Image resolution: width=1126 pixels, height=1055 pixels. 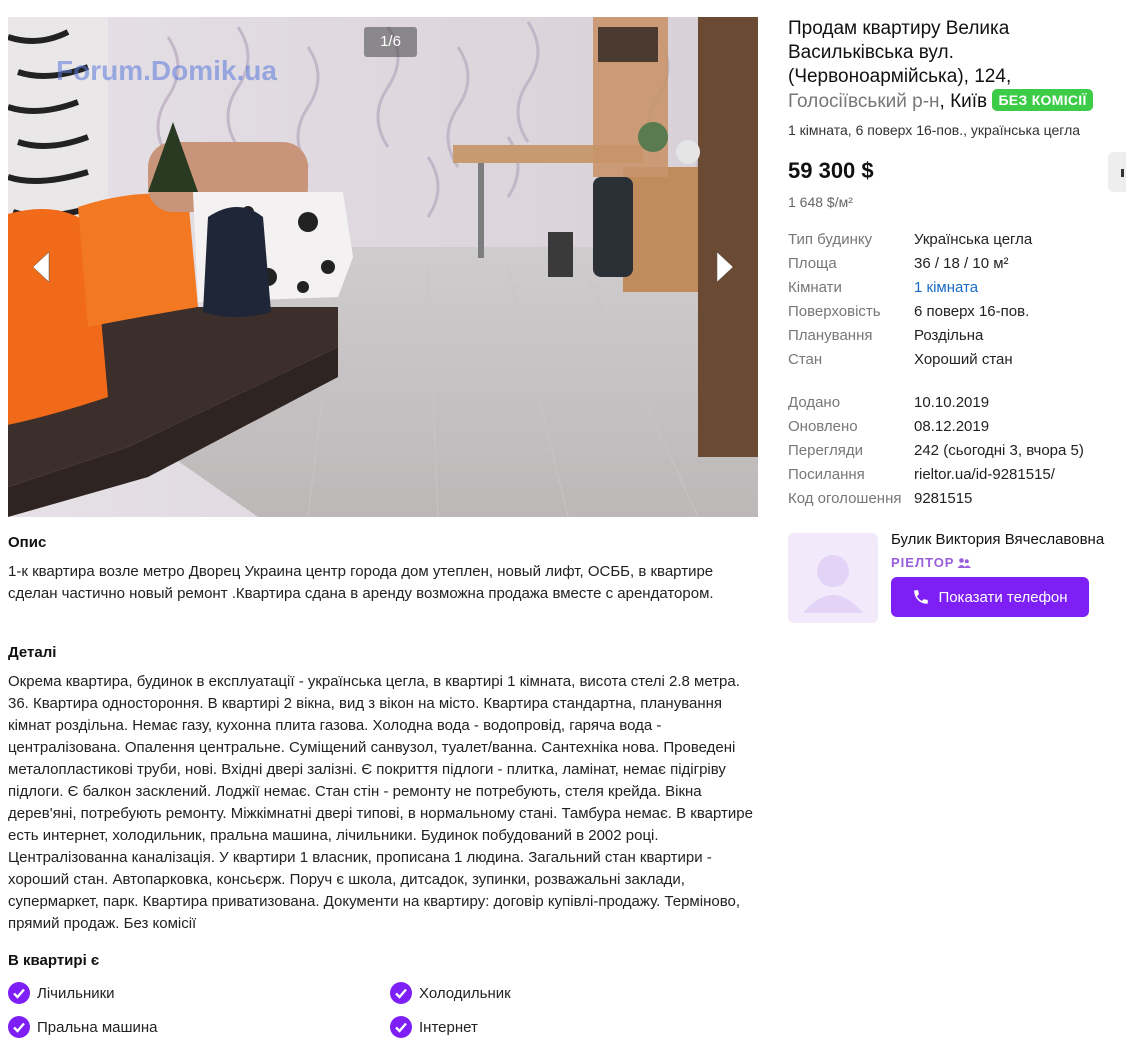 I want to click on feature-item: Інтернет, so click(x=434, y=1027).